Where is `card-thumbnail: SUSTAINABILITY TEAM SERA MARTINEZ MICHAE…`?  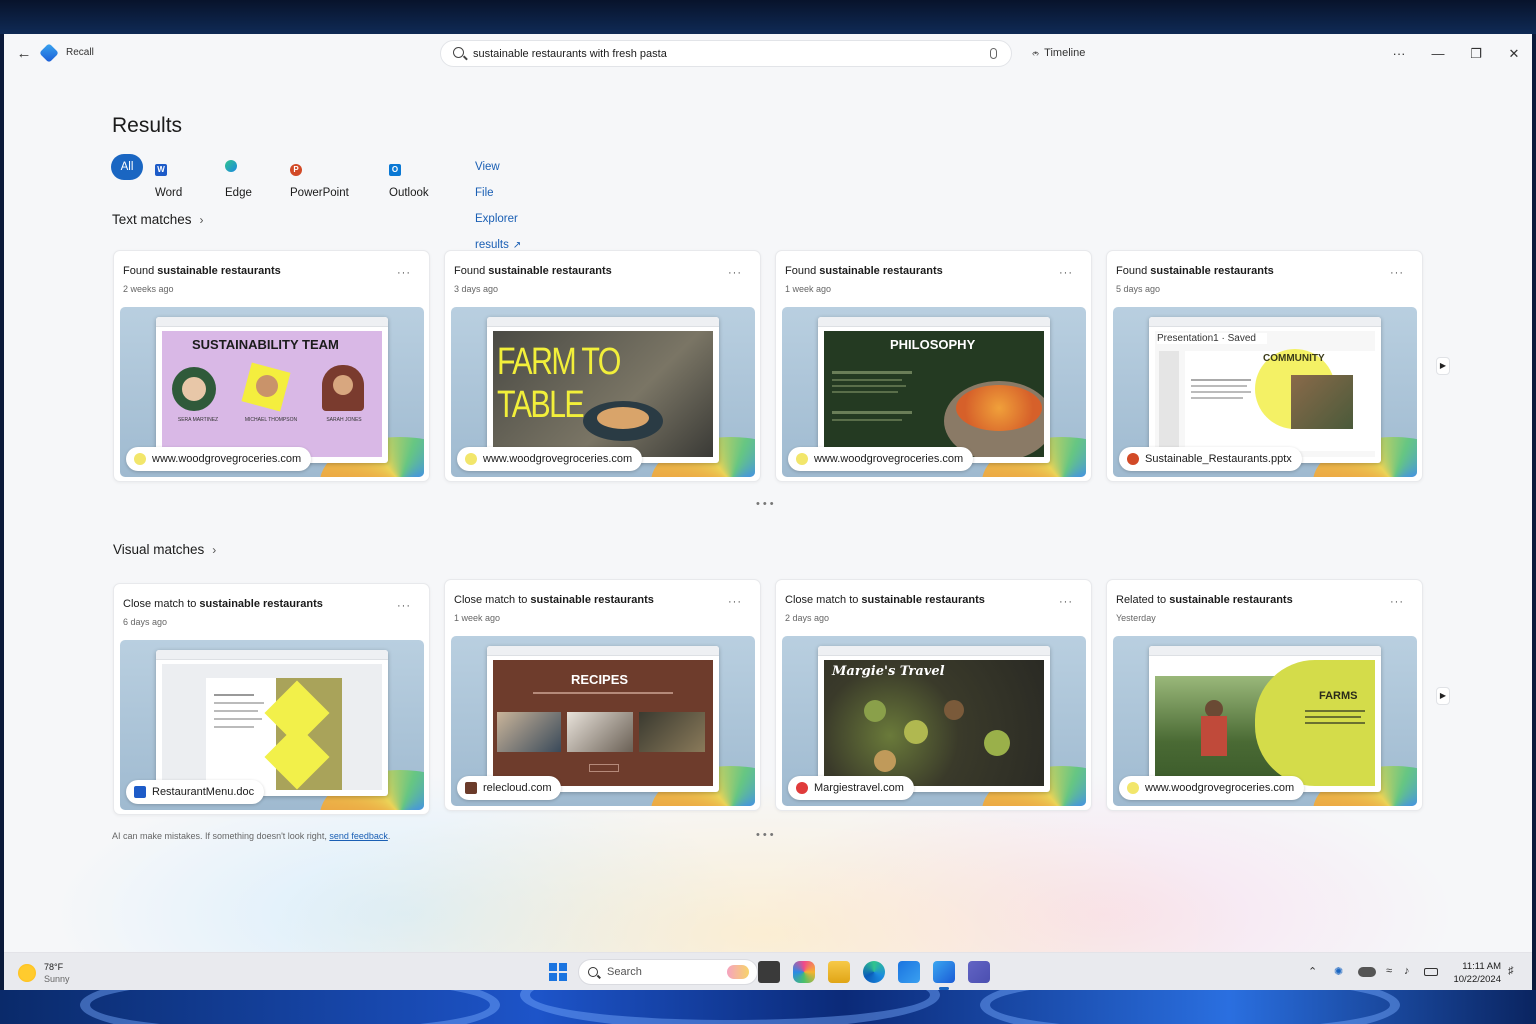 card-thumbnail: SUSTAINABILITY TEAM SERA MARTINEZ MICHAE… is located at coordinates (272, 392).